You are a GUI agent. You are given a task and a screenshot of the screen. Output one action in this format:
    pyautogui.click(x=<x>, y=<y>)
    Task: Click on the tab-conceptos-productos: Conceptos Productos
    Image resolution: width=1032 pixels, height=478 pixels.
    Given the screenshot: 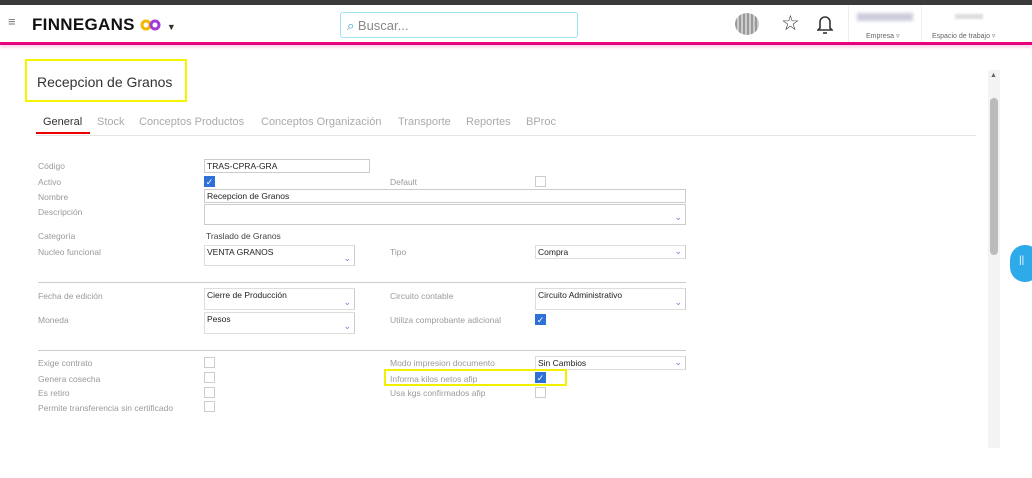 What is the action you would take?
    pyautogui.click(x=191, y=122)
    